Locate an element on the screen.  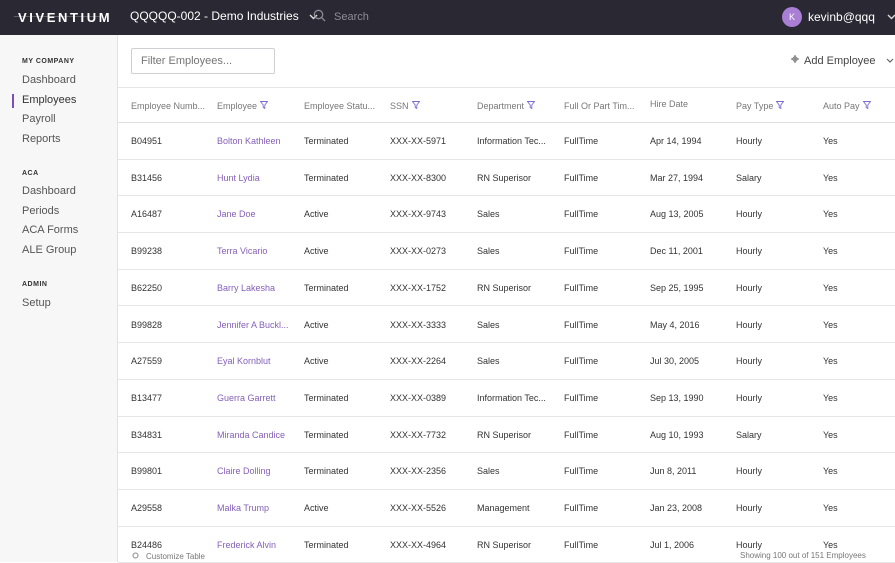
filter-employees-input is located at coordinates (203, 61).